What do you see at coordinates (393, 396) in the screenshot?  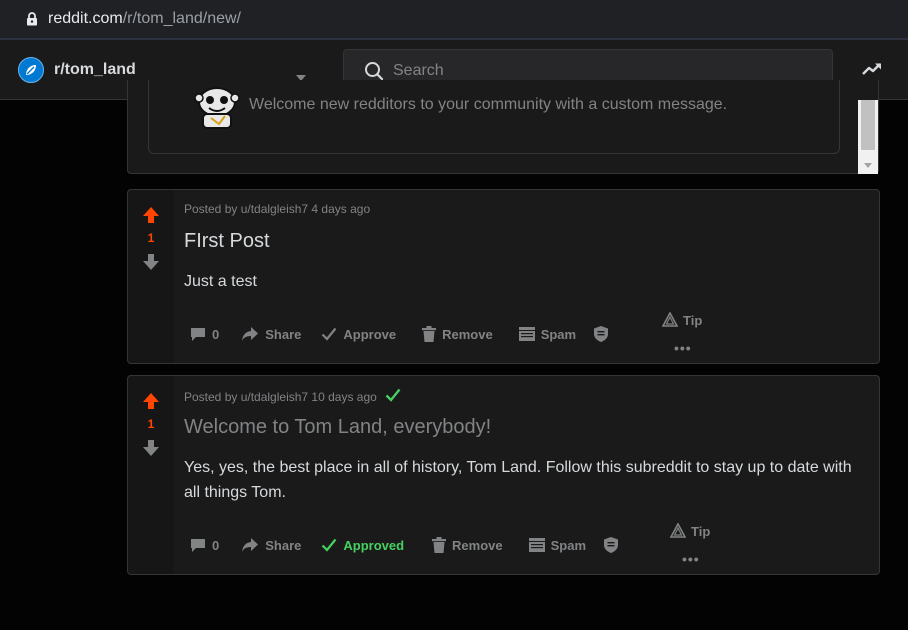 I see `approved-check-icon` at bounding box center [393, 396].